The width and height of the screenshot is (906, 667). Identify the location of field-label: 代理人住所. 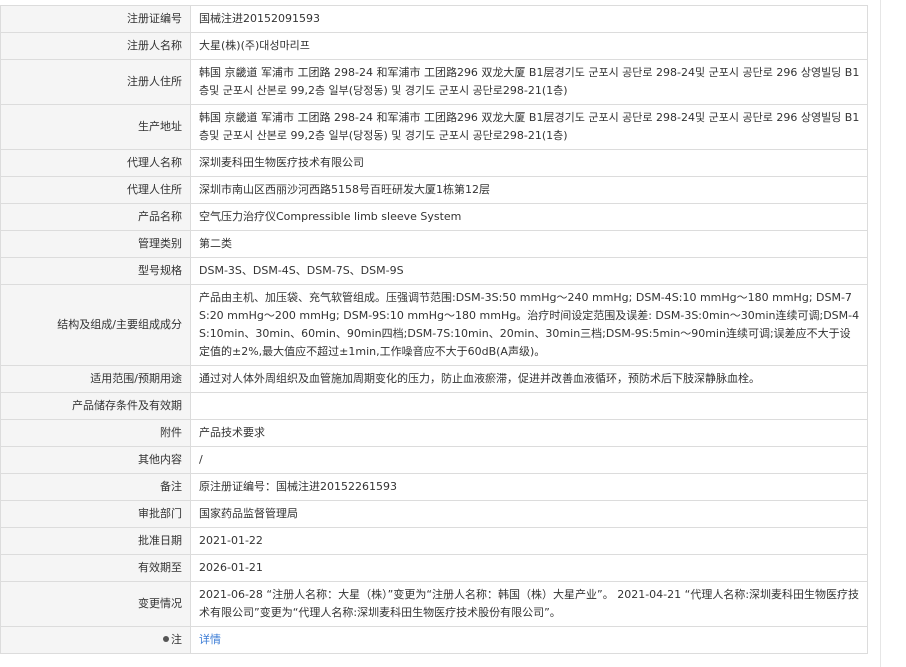
(95, 190).